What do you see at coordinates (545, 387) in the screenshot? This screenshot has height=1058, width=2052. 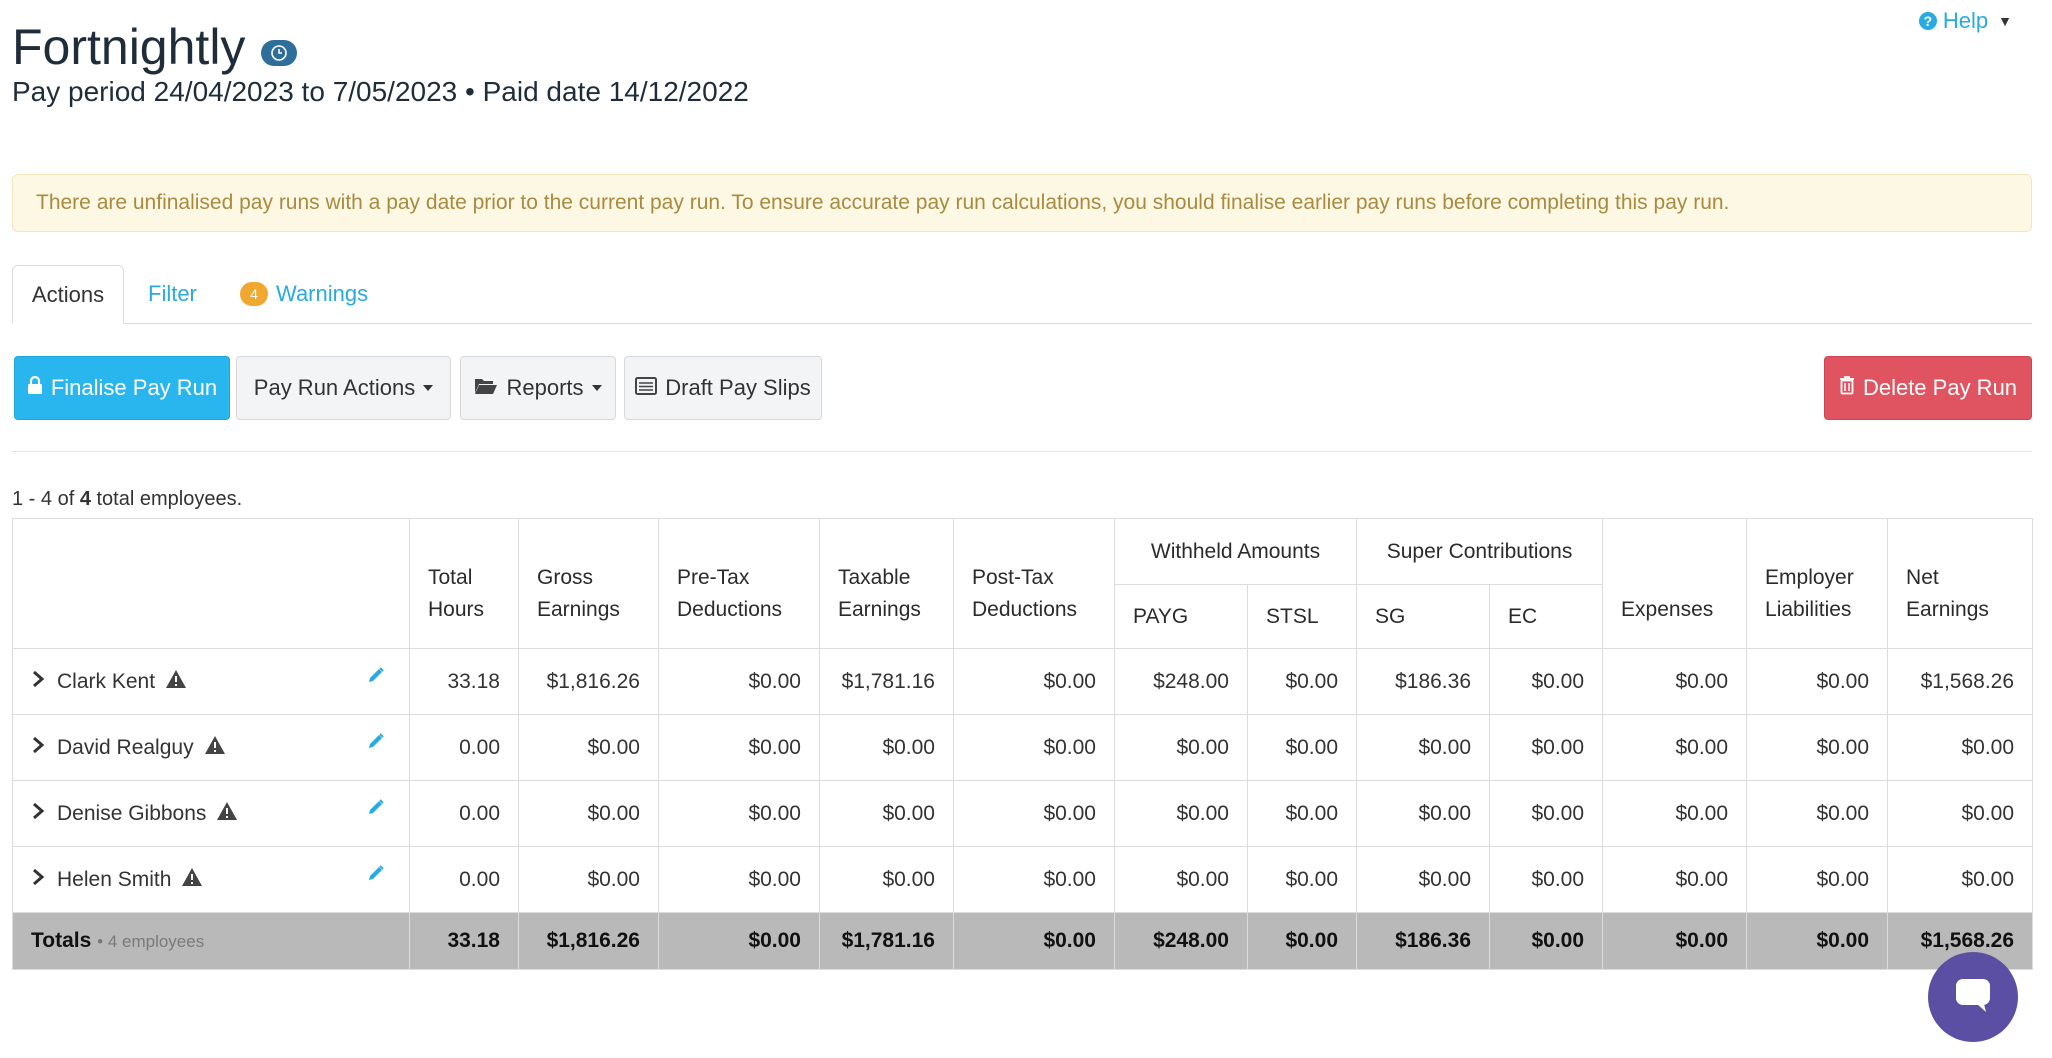 I see `reports-label: Reports` at bounding box center [545, 387].